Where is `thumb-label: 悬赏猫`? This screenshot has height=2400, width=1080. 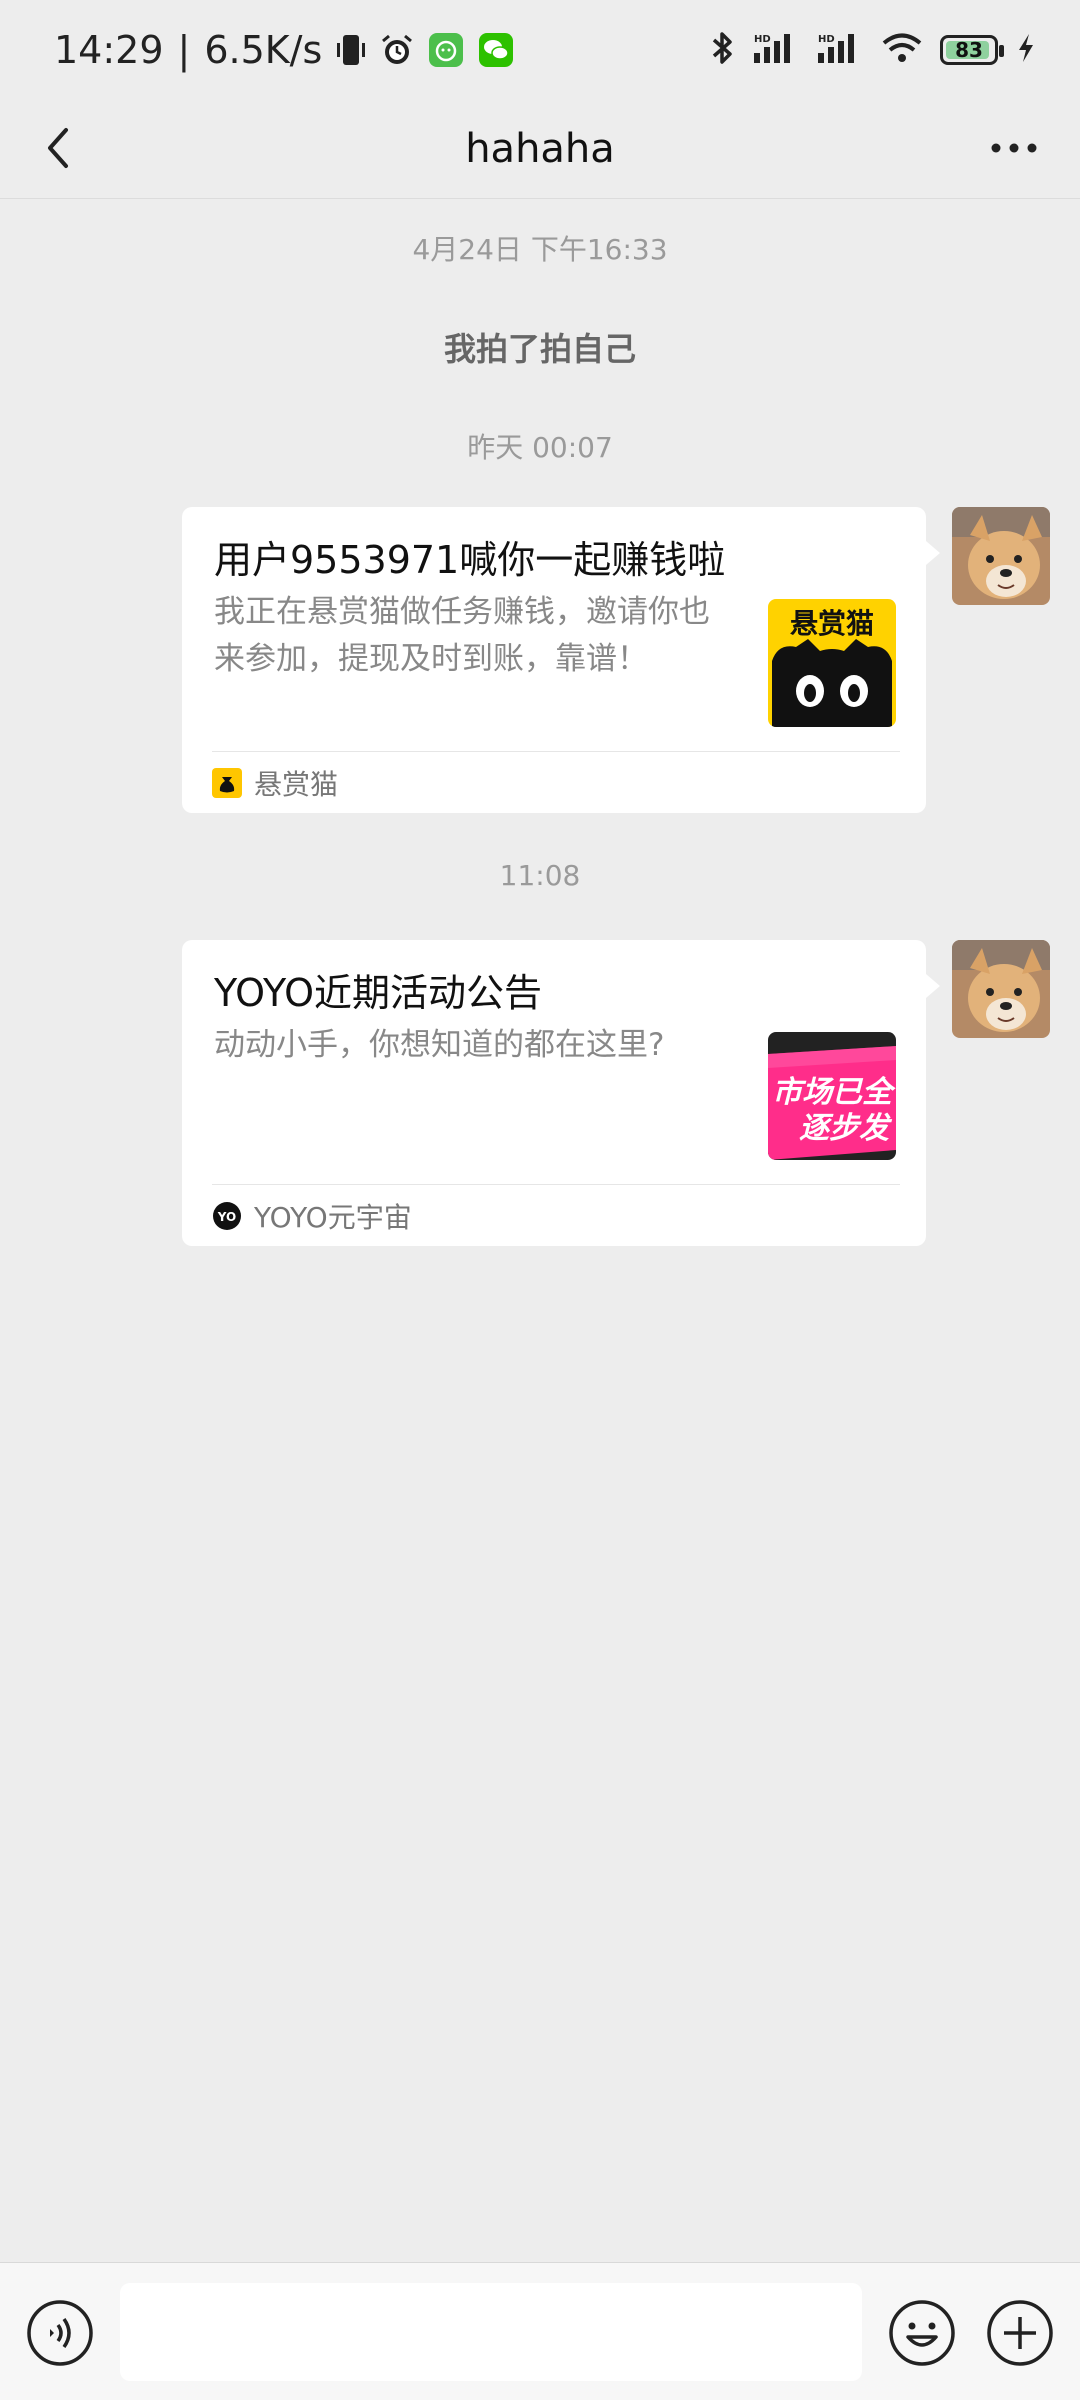
thumb-label: 悬赏猫 is located at coordinates (832, 623).